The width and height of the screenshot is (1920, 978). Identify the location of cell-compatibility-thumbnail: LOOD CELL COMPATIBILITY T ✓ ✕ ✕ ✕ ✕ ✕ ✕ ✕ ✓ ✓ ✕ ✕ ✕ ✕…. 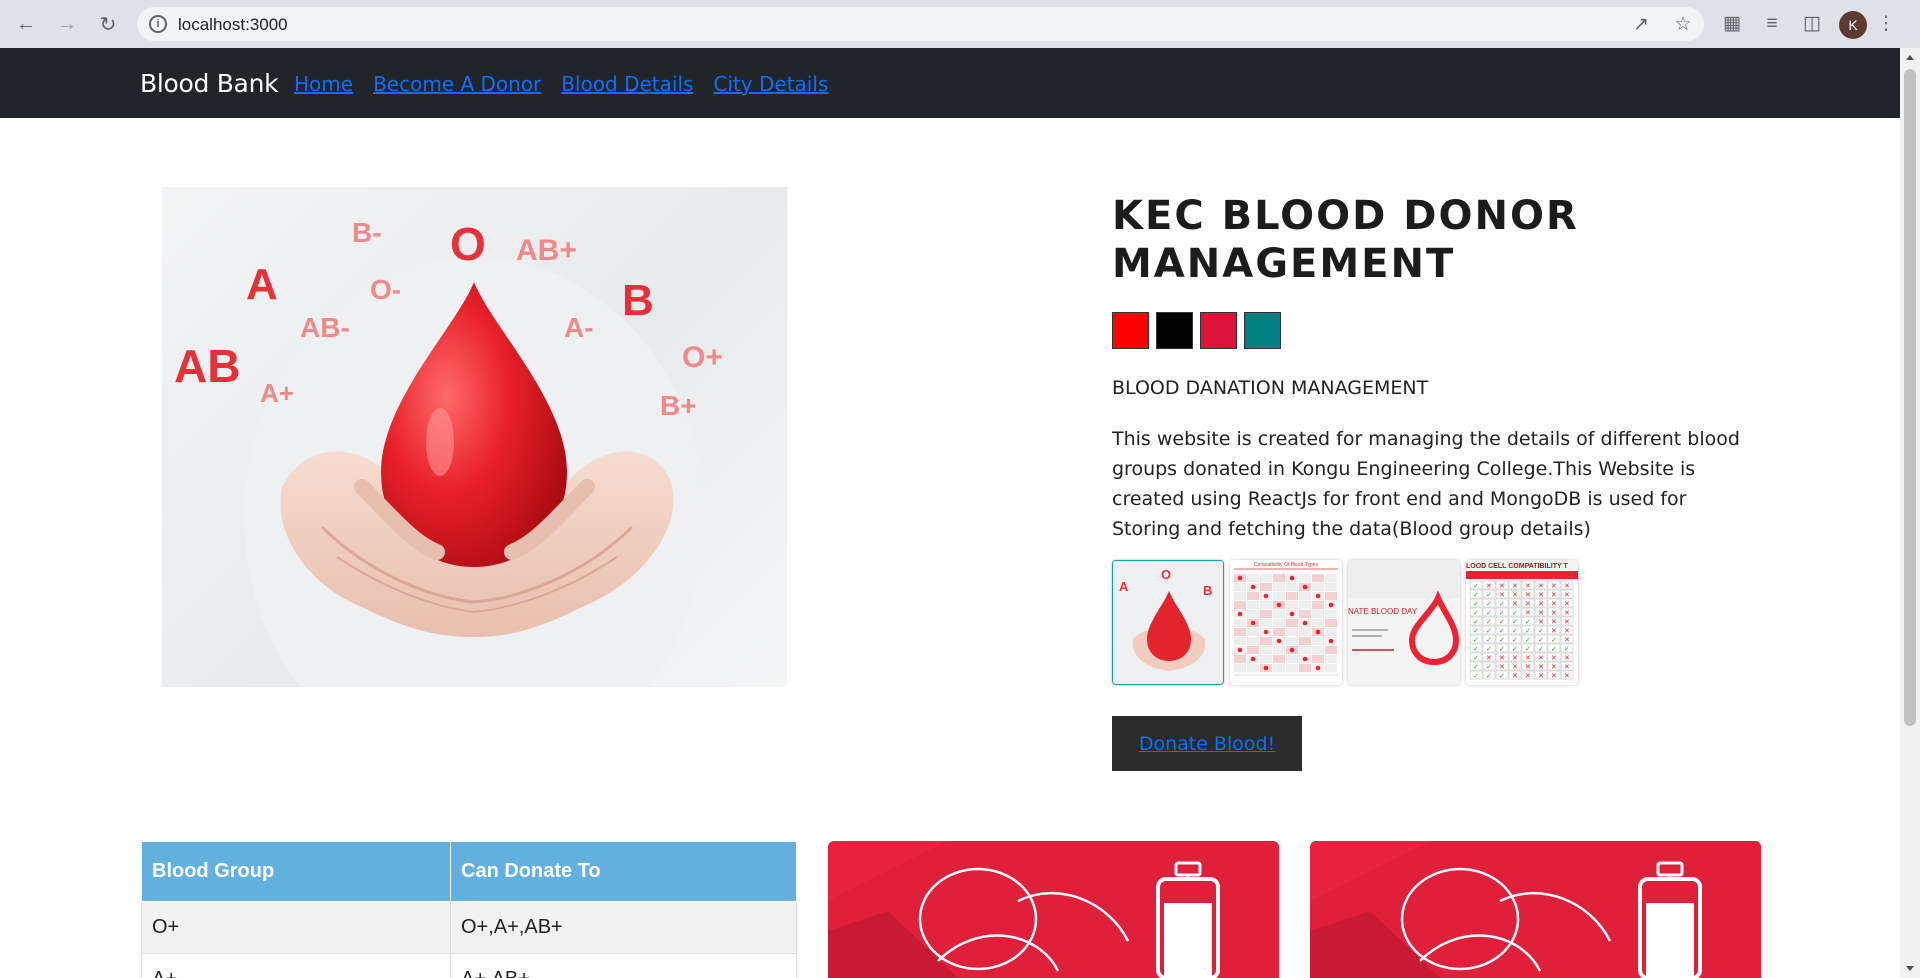
(1522, 622).